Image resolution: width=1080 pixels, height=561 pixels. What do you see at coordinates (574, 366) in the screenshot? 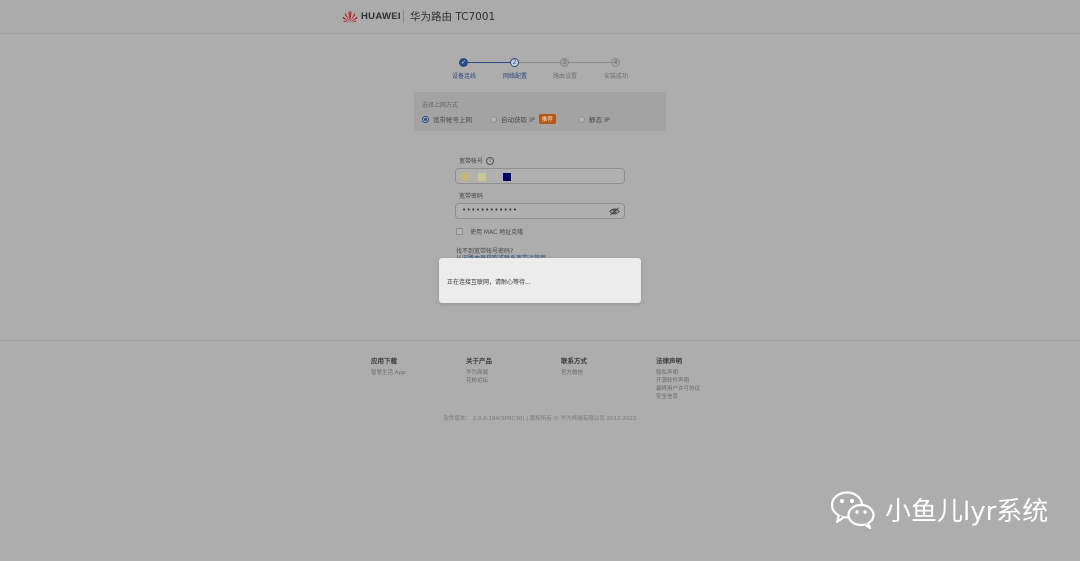
I see `footer-column-contact: 联系方式 官方微信` at bounding box center [574, 366].